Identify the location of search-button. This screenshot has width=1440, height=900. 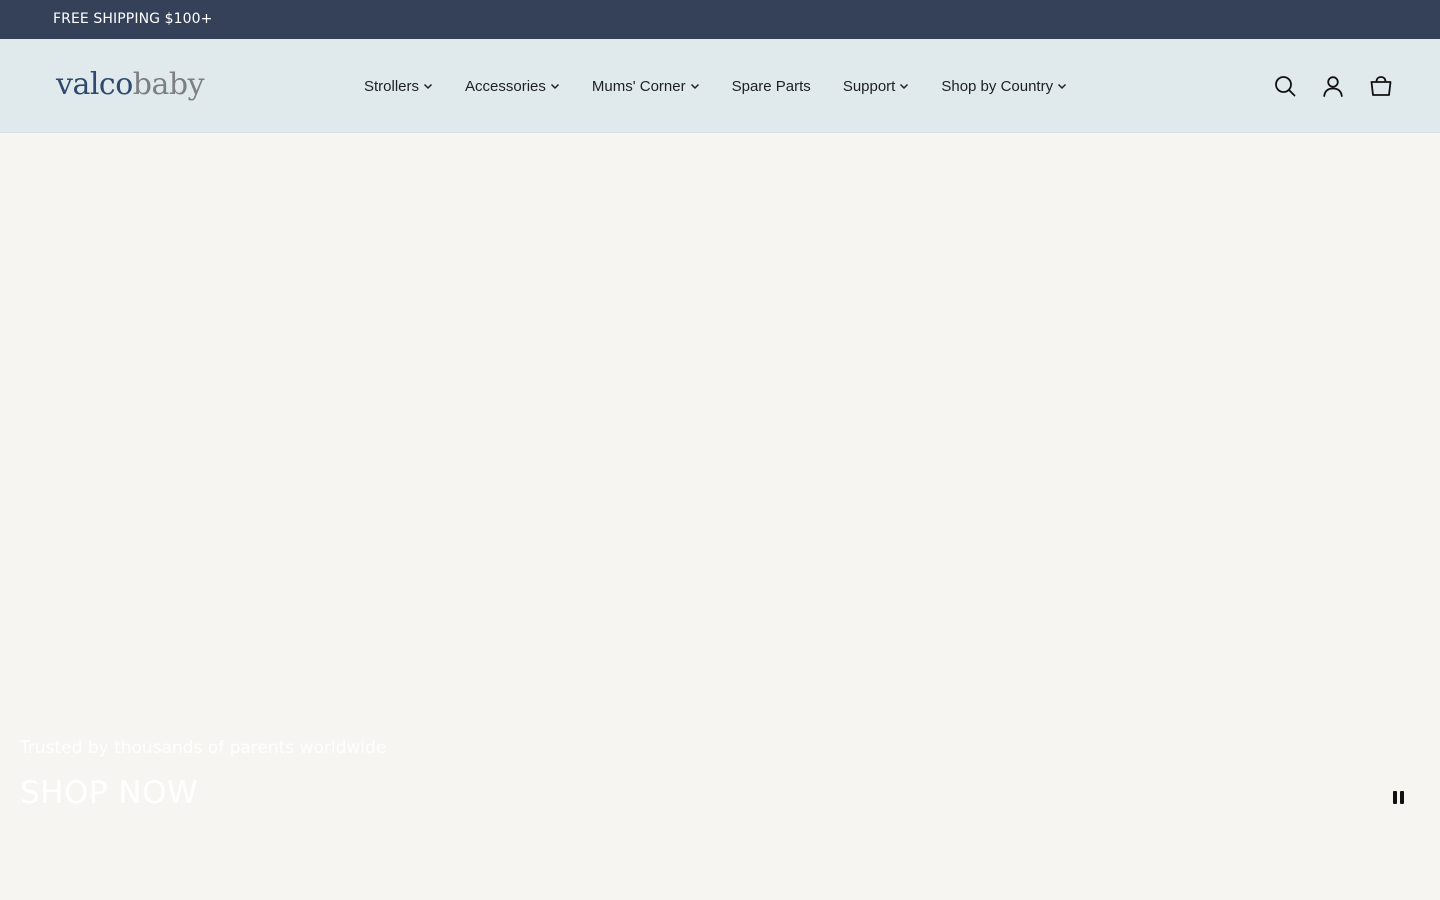
(1285, 86).